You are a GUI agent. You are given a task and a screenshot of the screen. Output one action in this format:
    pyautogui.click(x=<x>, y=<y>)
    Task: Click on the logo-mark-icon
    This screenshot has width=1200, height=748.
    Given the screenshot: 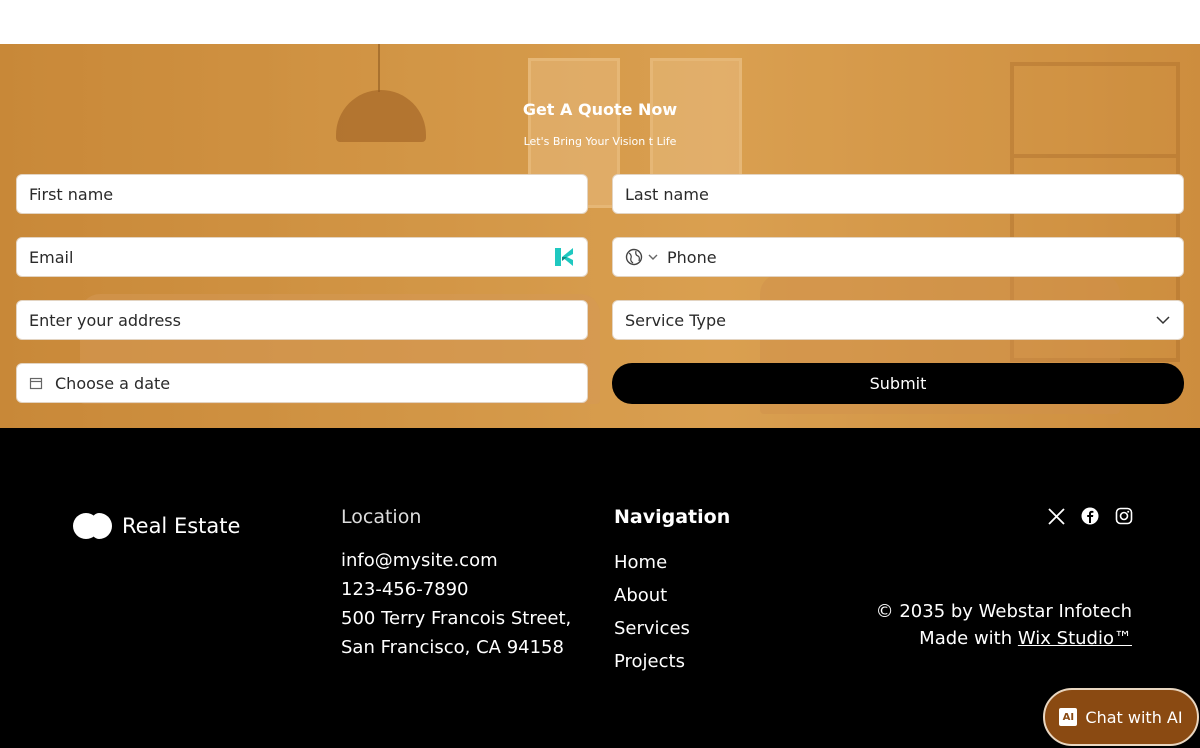 What is the action you would take?
    pyautogui.click(x=92, y=526)
    